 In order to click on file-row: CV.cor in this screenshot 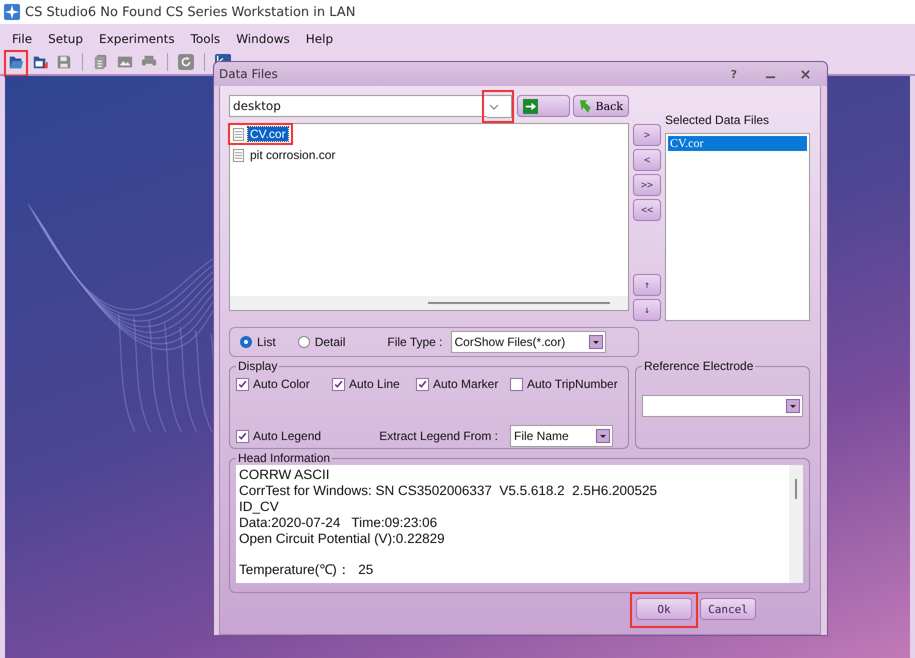, I will do `click(260, 134)`.